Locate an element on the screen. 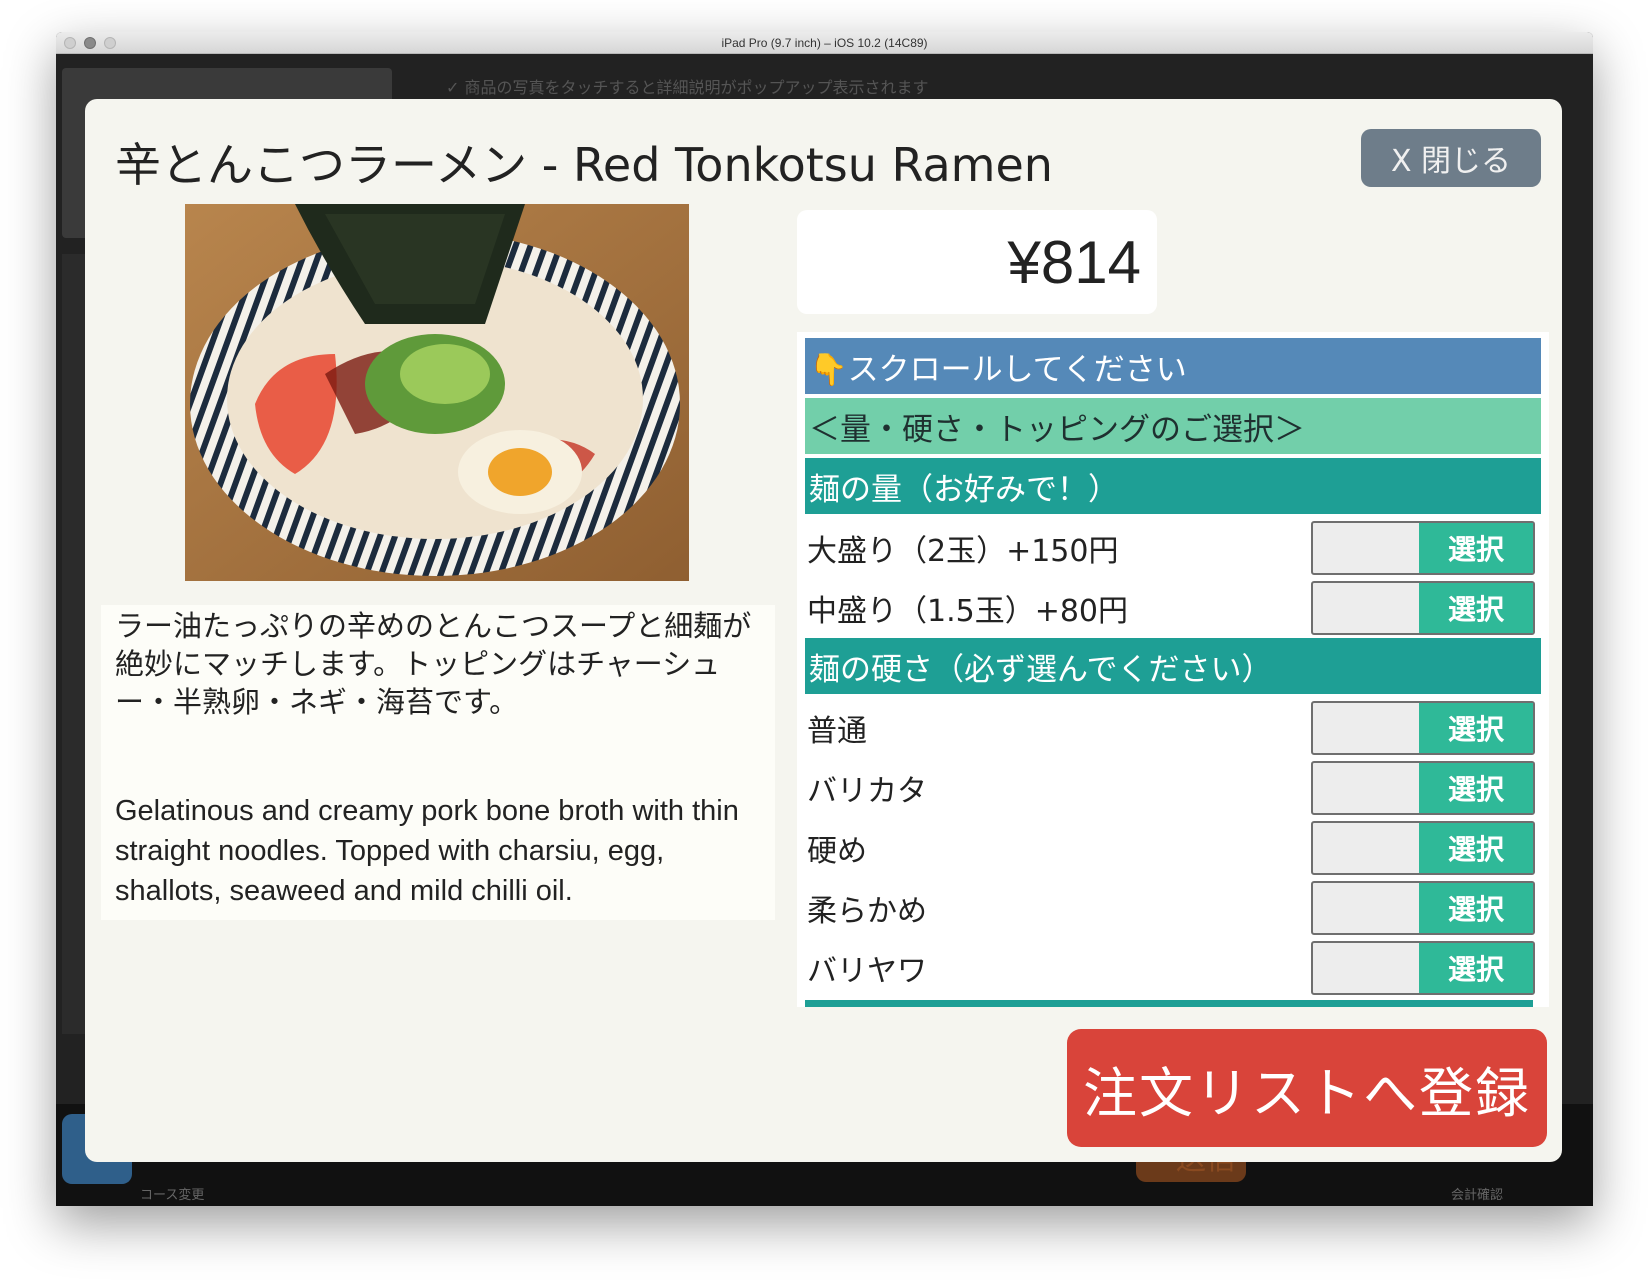 The width and height of the screenshot is (1648, 1286). window-title: iPad Pro (9.7 inch) – iOS 10.2 (14C89) is located at coordinates (824, 43).